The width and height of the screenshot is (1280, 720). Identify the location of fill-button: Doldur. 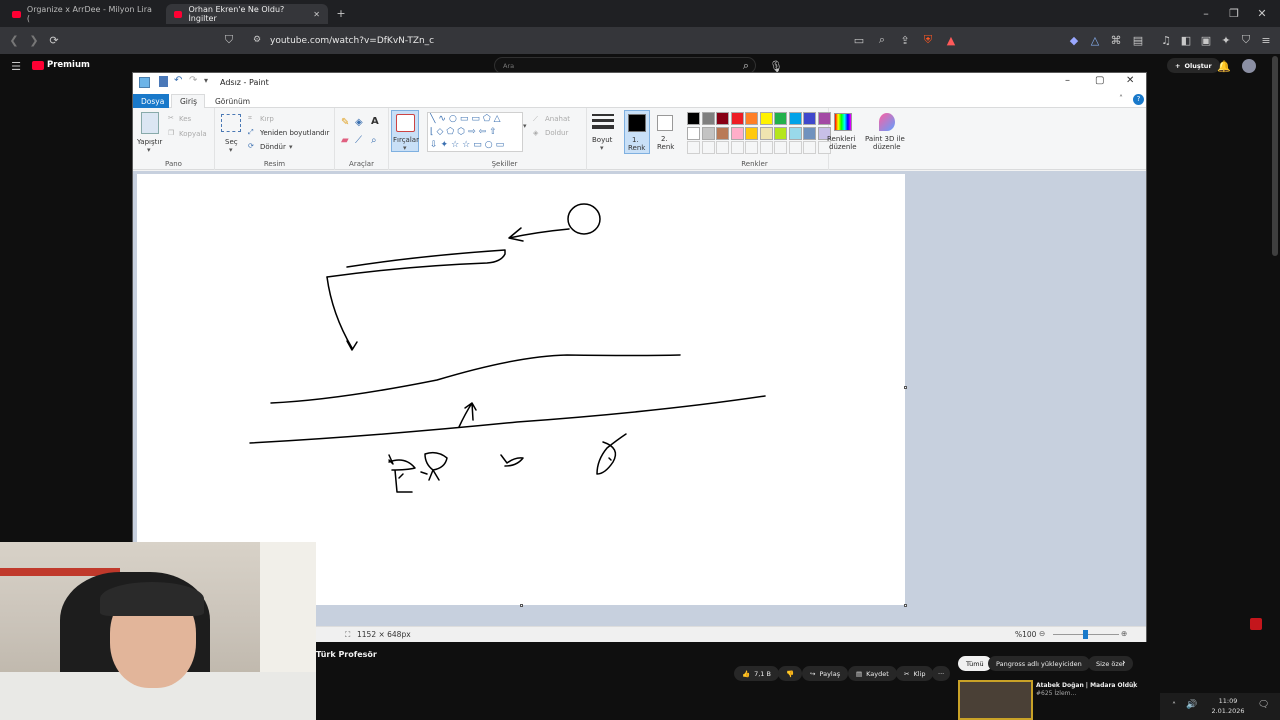
(556, 133).